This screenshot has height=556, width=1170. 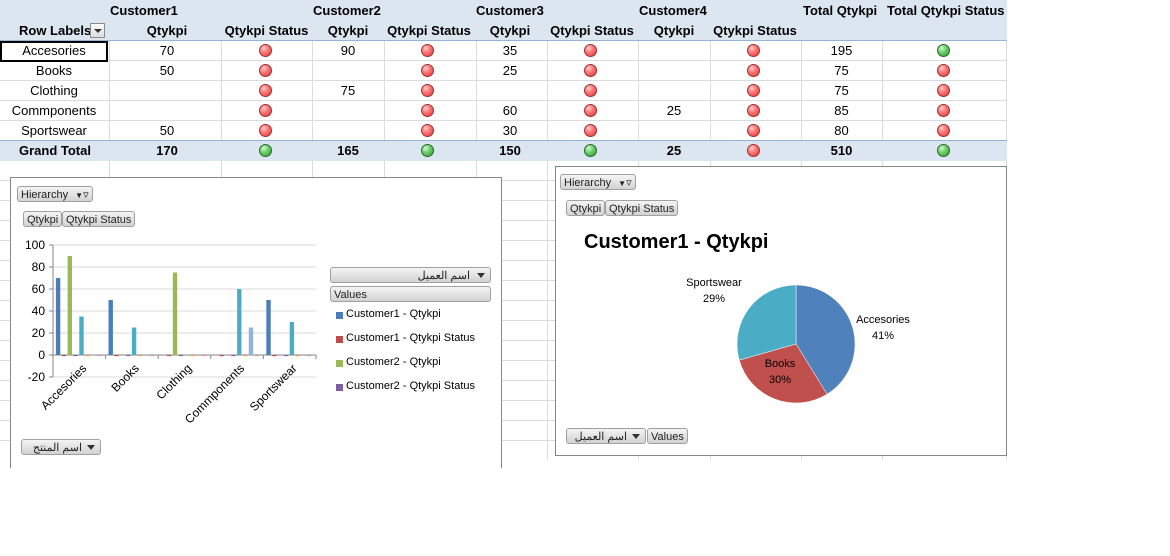 What do you see at coordinates (37, 377) in the screenshot?
I see `y-tick-label: -20` at bounding box center [37, 377].